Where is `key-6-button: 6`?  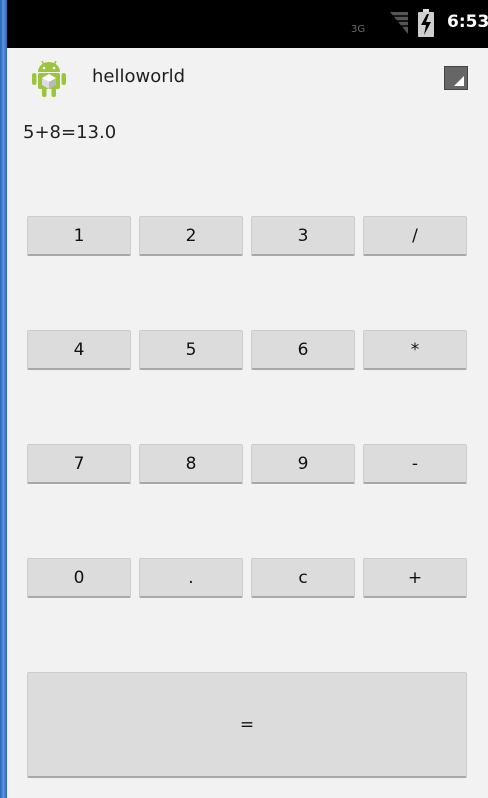
key-6-button: 6 is located at coordinates (303, 350).